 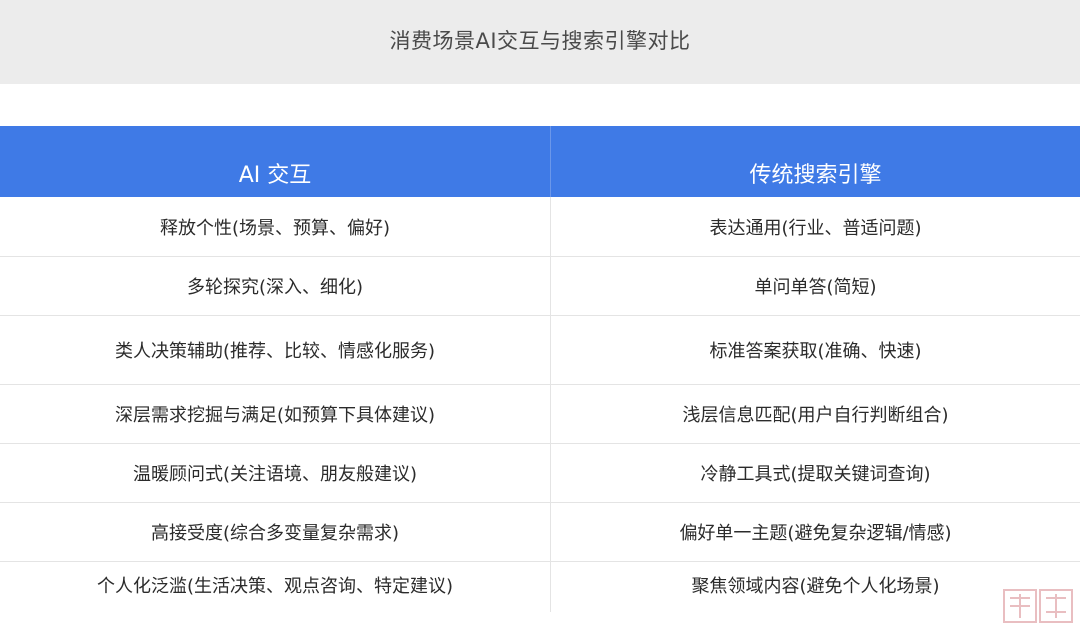 What do you see at coordinates (275, 228) in the screenshot?
I see `cell-ai: 释放个性(场景、预算、偏好)` at bounding box center [275, 228].